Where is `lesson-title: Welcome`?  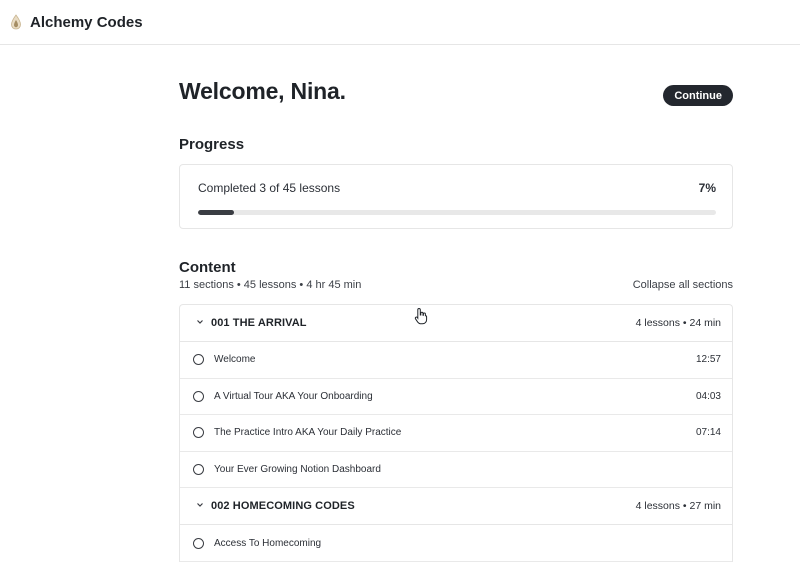
lesson-title: Welcome is located at coordinates (235, 360).